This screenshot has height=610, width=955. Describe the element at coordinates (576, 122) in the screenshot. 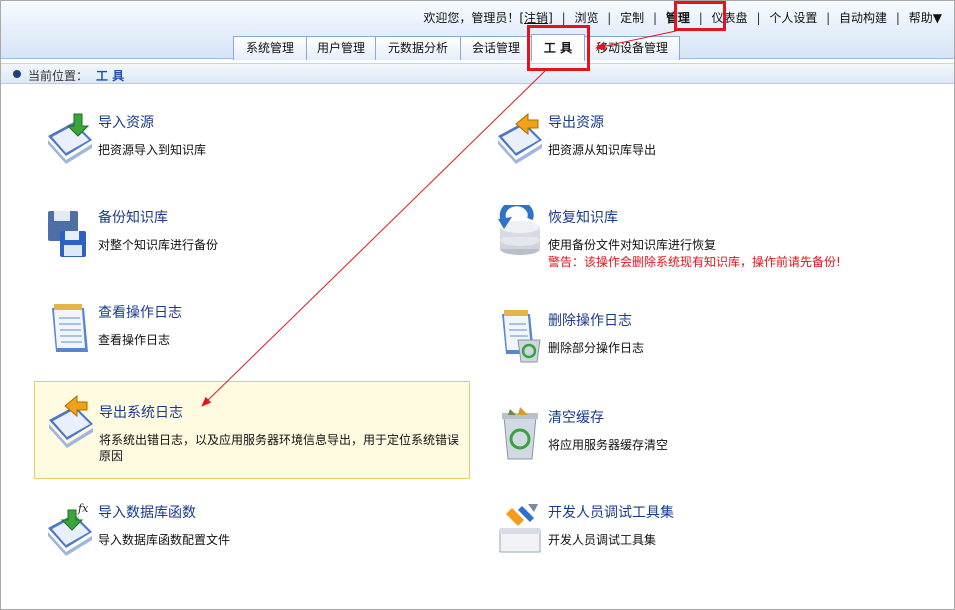

I see `tool-title: 导出资源` at that location.